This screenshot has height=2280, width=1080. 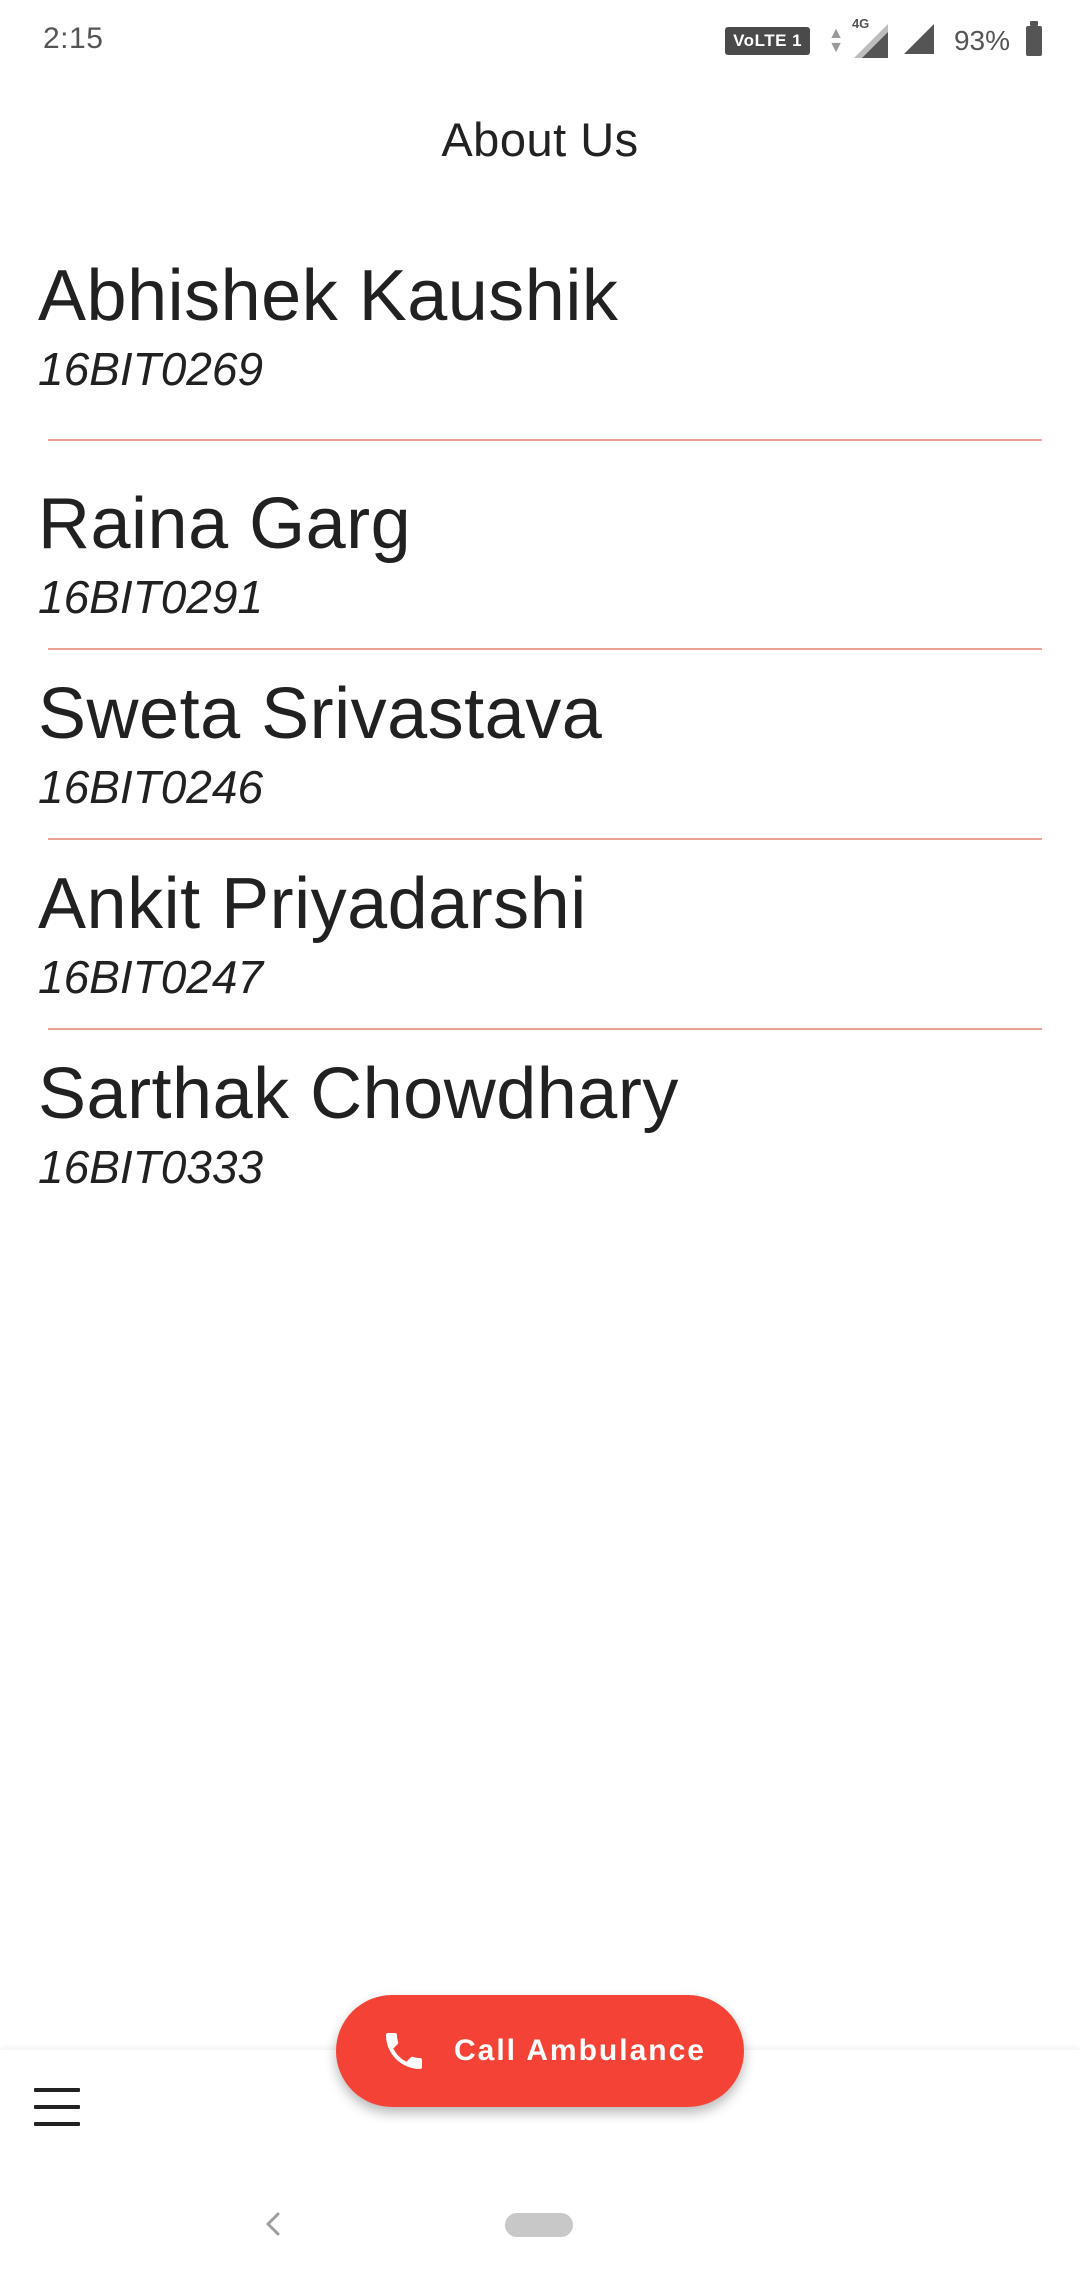 What do you see at coordinates (538, 554) in the screenshot?
I see `list-item: Raina Garg 16BIT0291` at bounding box center [538, 554].